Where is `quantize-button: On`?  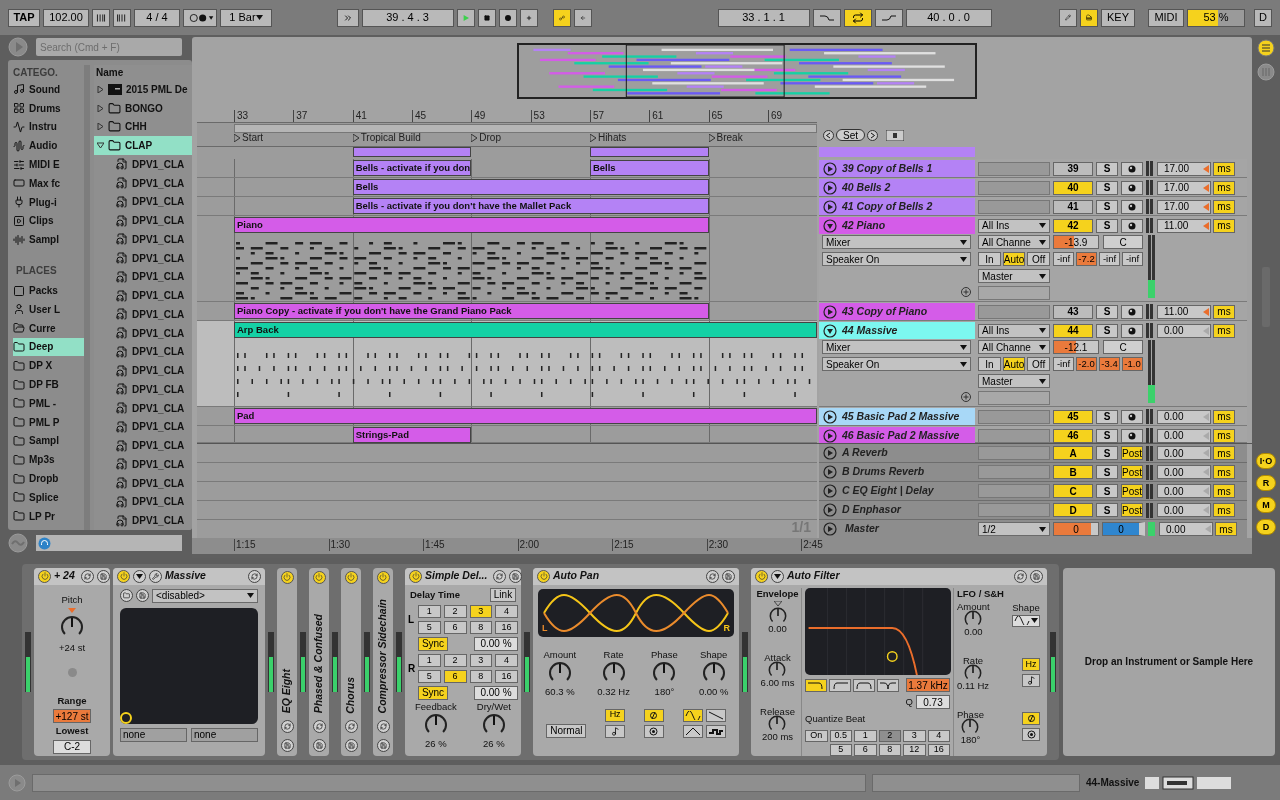
quantize-button: On is located at coordinates (816, 735).